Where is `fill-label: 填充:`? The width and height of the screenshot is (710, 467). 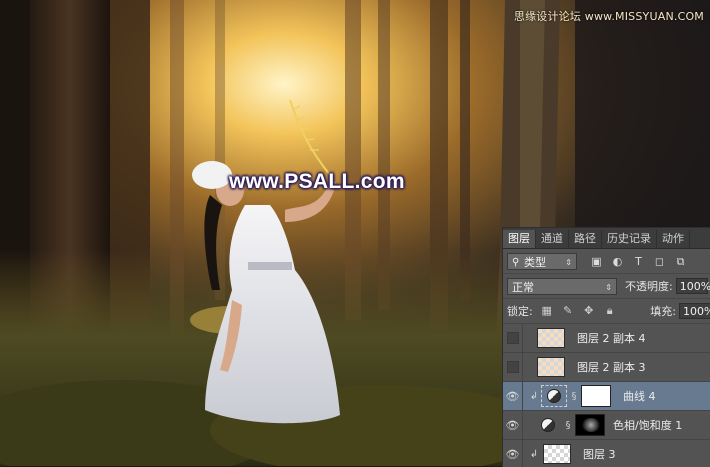 fill-label: 填充: is located at coordinates (663, 311).